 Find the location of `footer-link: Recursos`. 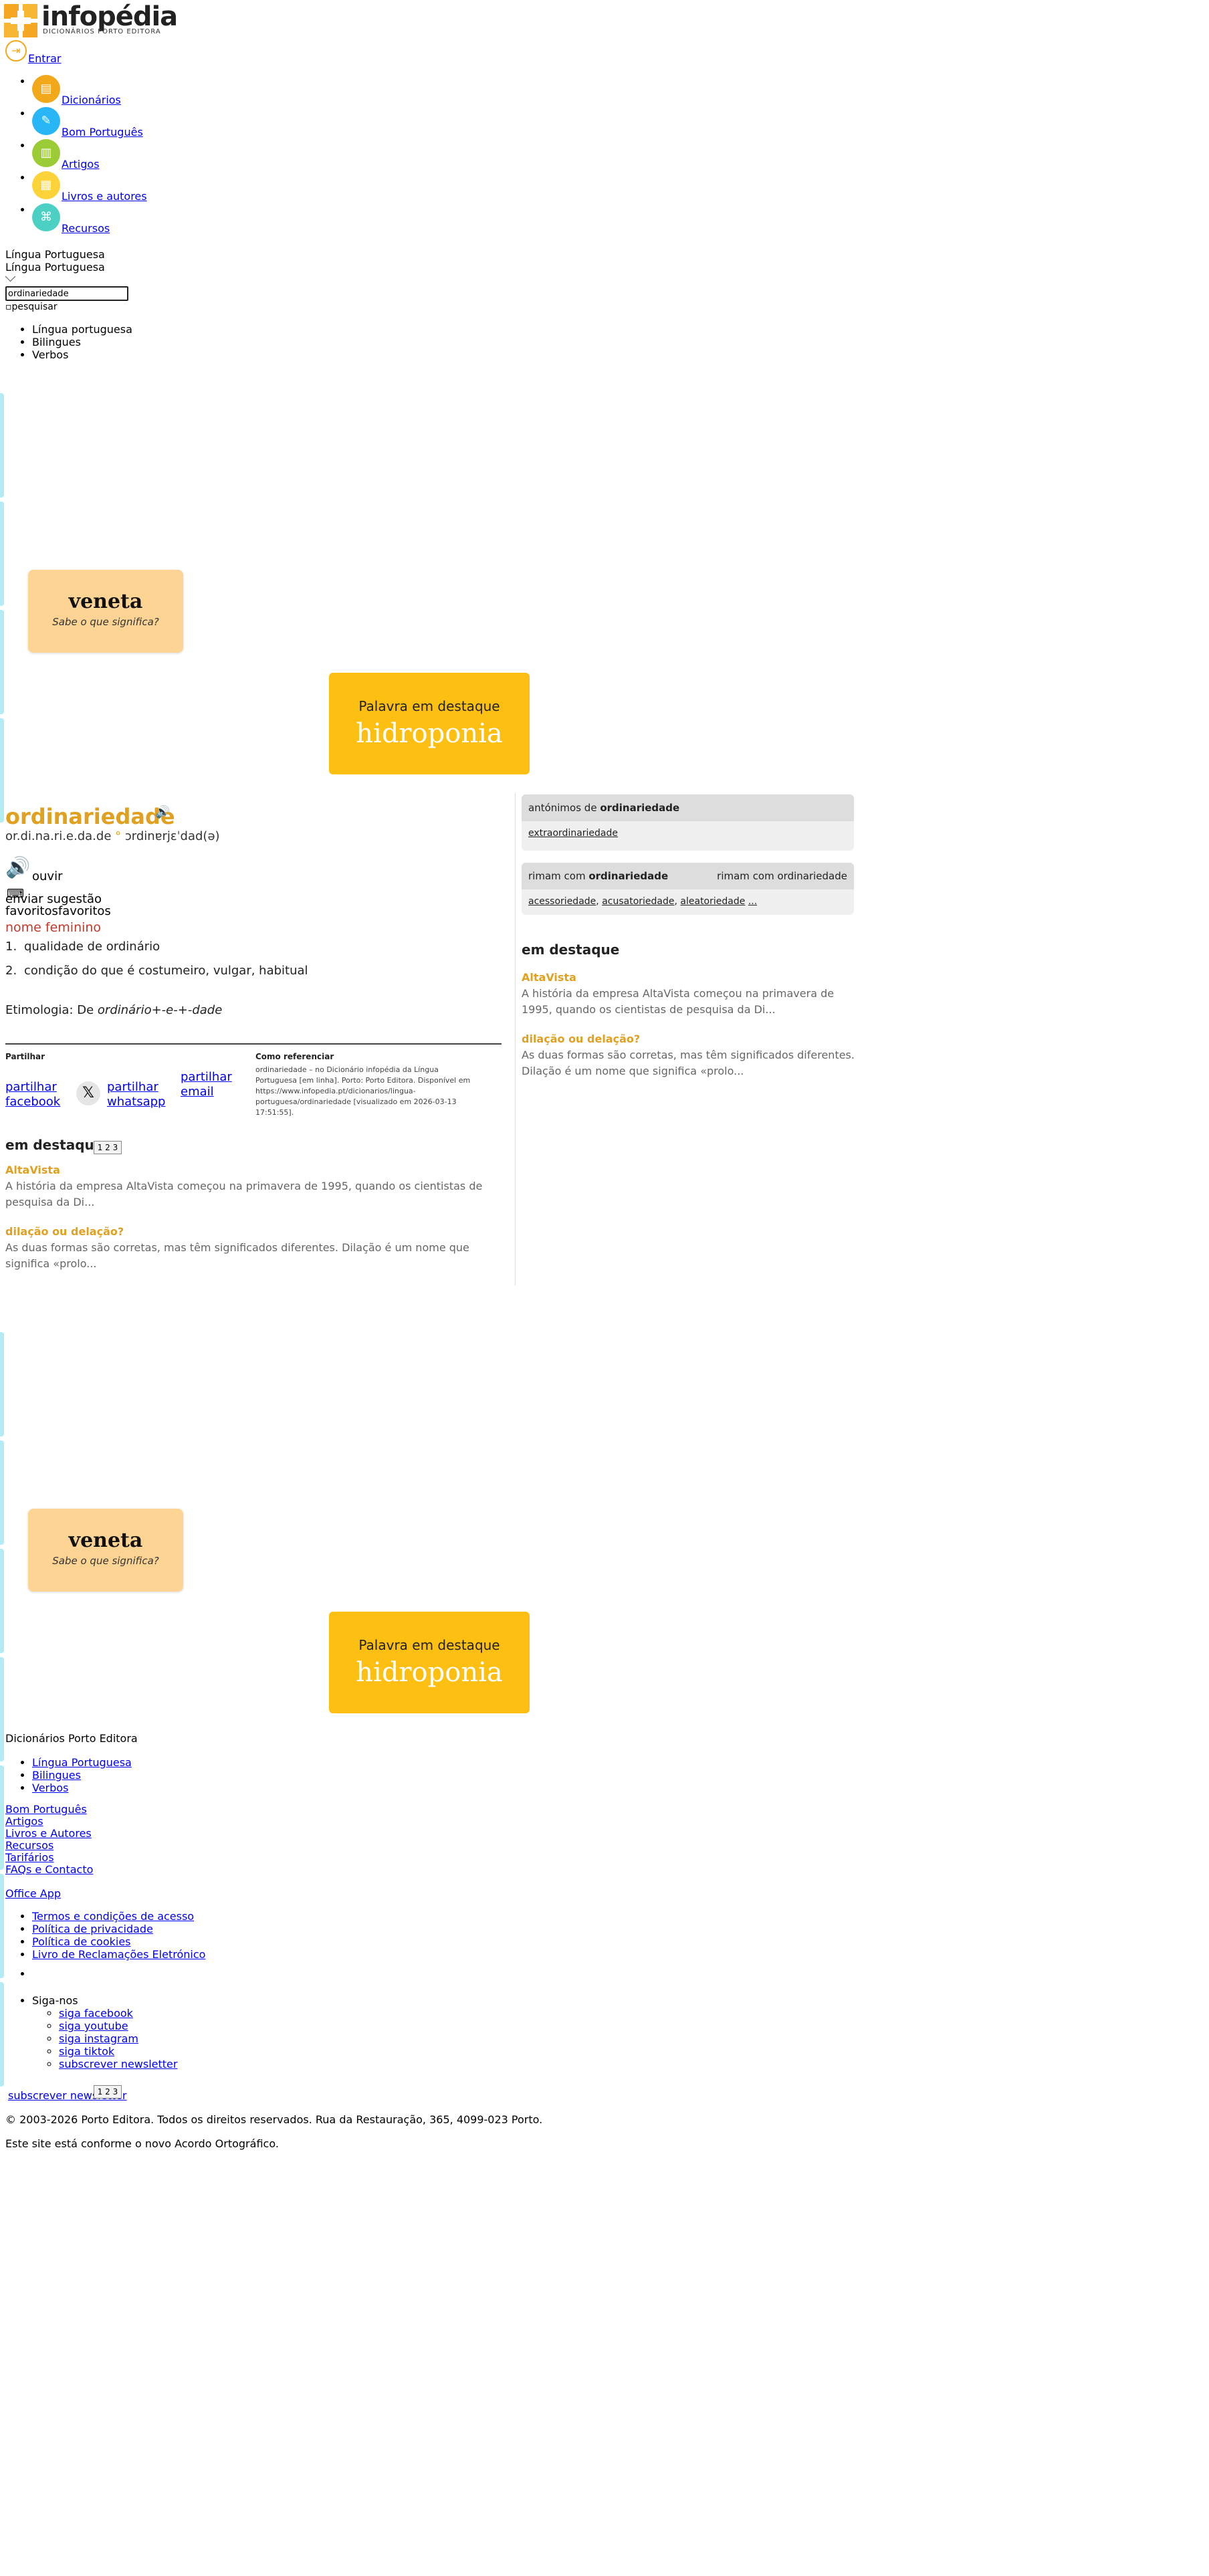

footer-link: Recursos is located at coordinates (29, 1845).